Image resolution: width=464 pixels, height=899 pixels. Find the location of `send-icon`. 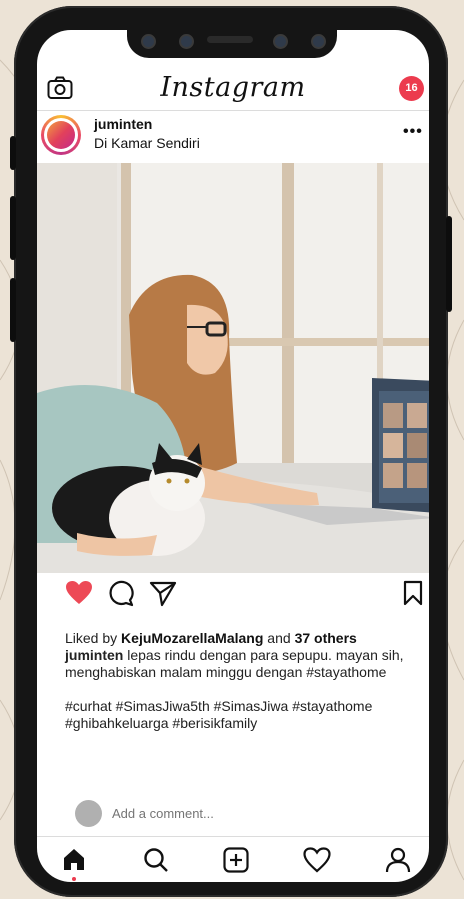

send-icon is located at coordinates (163, 596).